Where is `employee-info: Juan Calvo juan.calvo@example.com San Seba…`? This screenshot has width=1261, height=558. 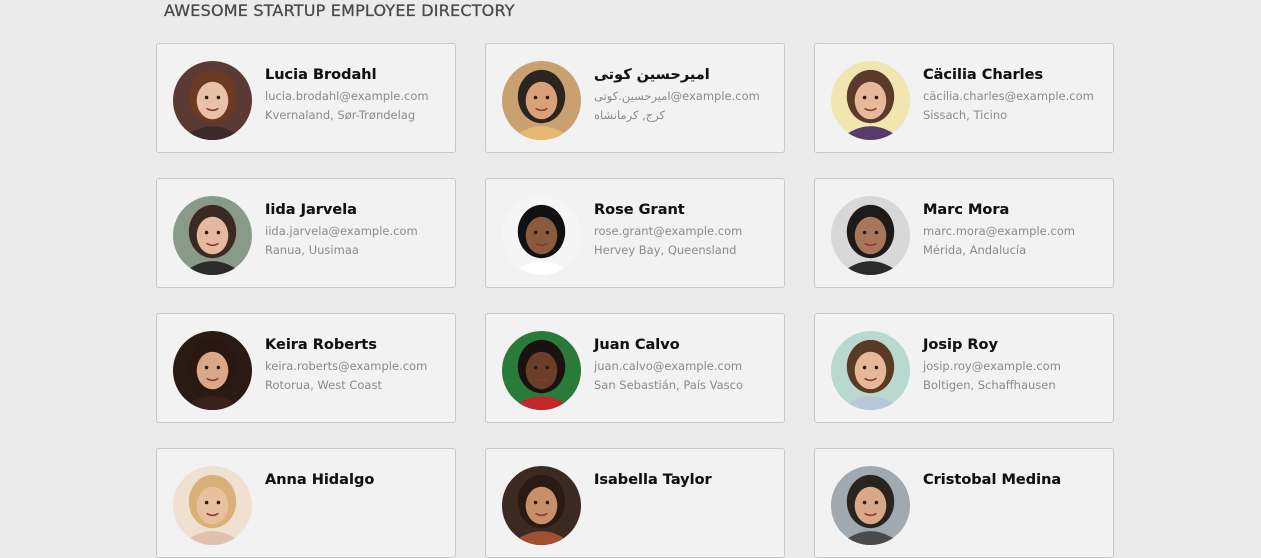 employee-info: Juan Calvo juan.calvo@example.com San Seba… is located at coordinates (686, 366).